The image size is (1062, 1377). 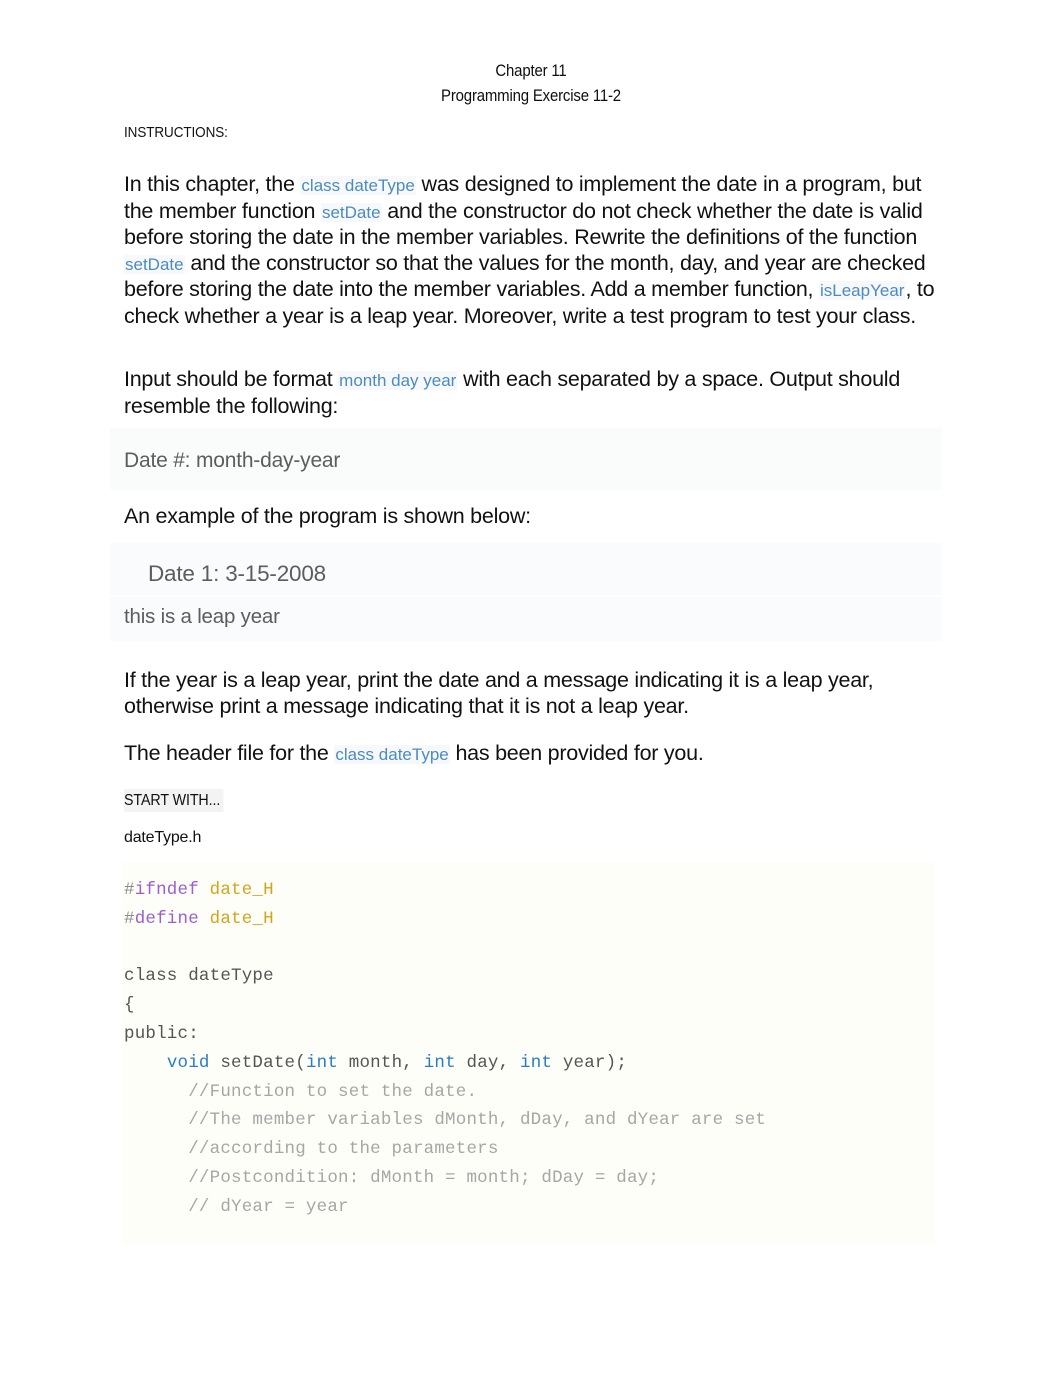 I want to click on inline-code-month-day-year: month day year, so click(x=398, y=380).